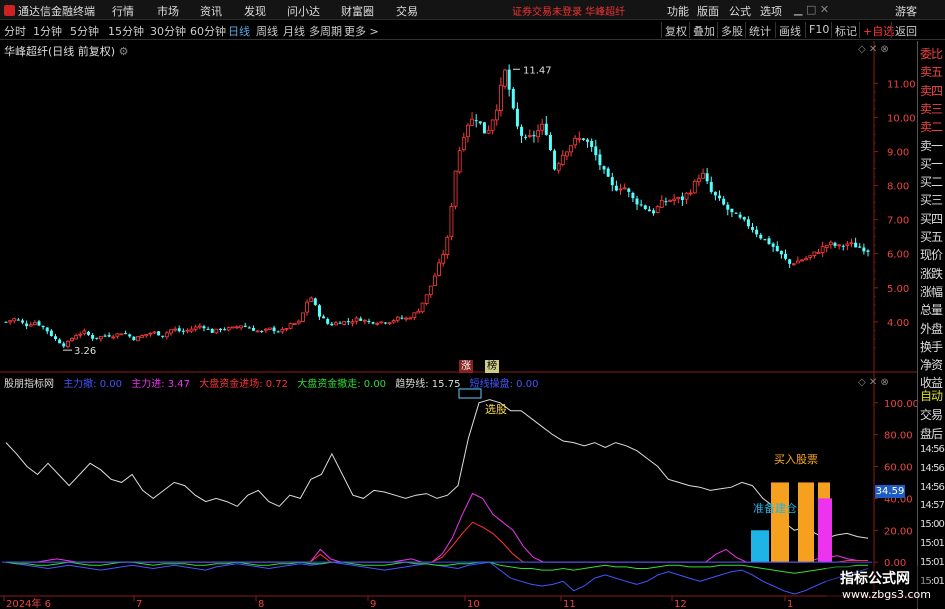 Image resolution: width=945 pixels, height=609 pixels. Describe the element at coordinates (759, 30) in the screenshot. I see `stats-button: 统计` at that location.